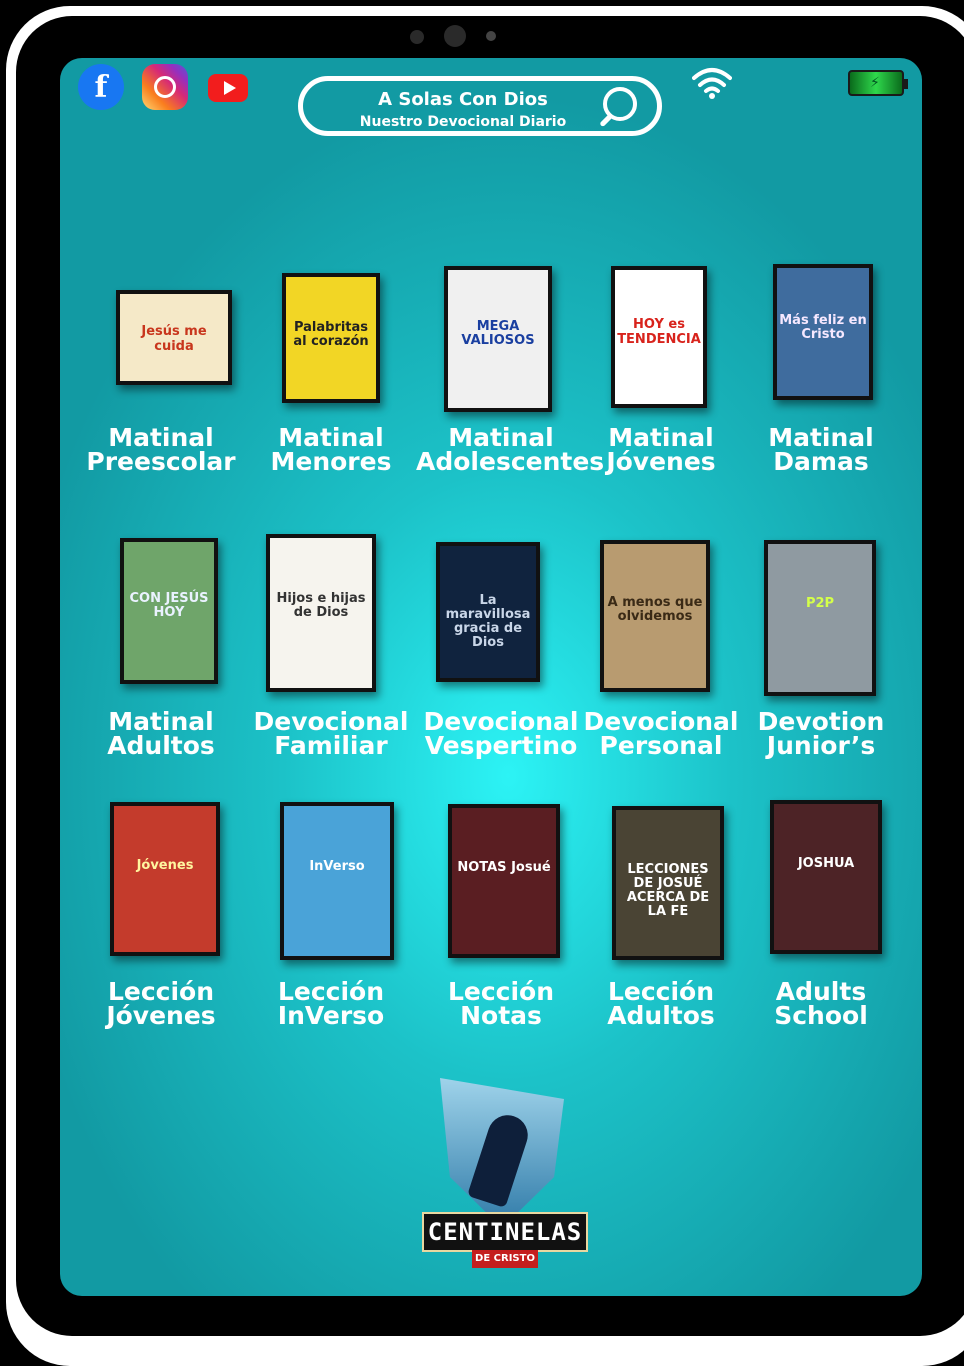  What do you see at coordinates (505, 1173) in the screenshot?
I see `centinelas-logo: CENTINELAS DE CRISTO` at bounding box center [505, 1173].